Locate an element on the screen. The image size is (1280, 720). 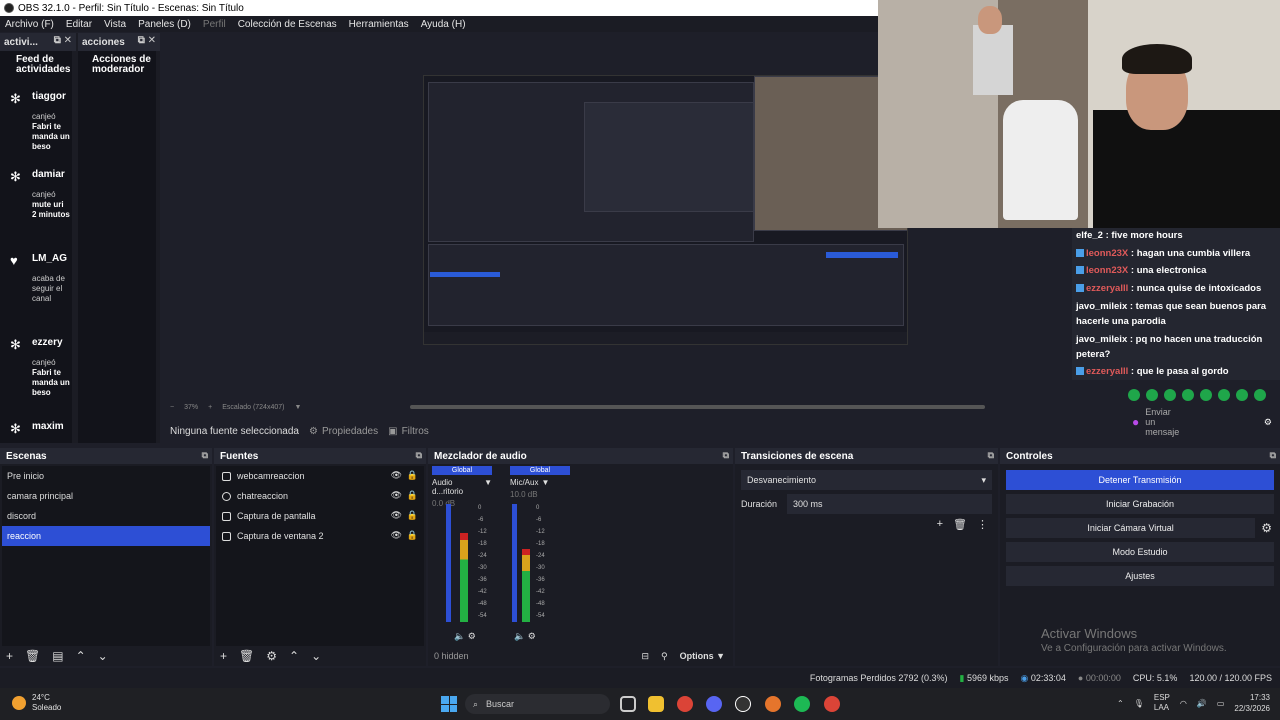
weather-widget: 24°C Soleado is located at coordinates (36, 703).